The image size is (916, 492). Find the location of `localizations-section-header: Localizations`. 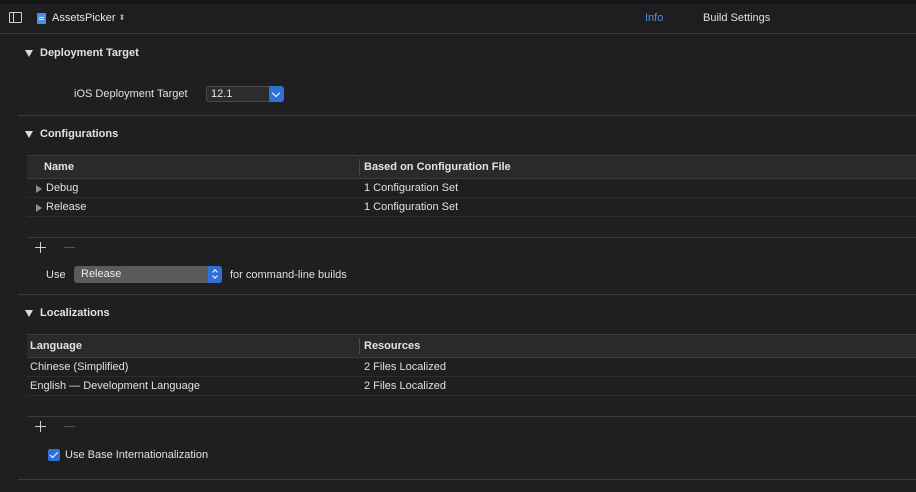

localizations-section-header: Localizations is located at coordinates (55, 313).